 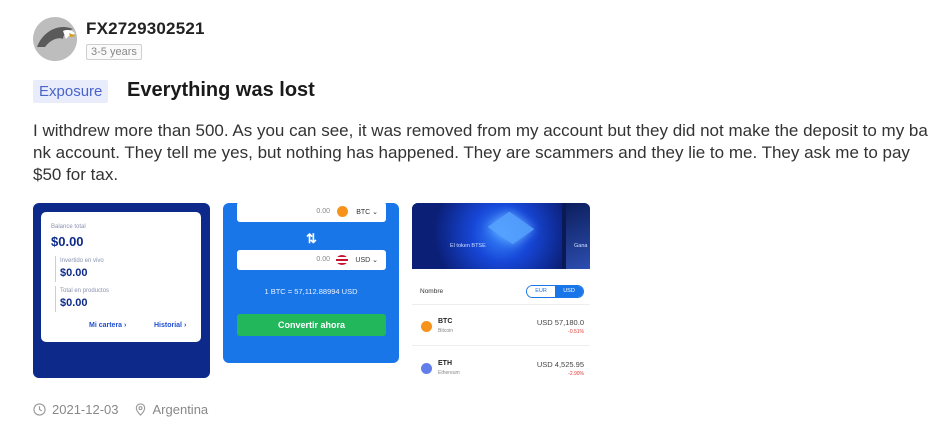 I want to click on post-location: Argentina, so click(x=171, y=409).